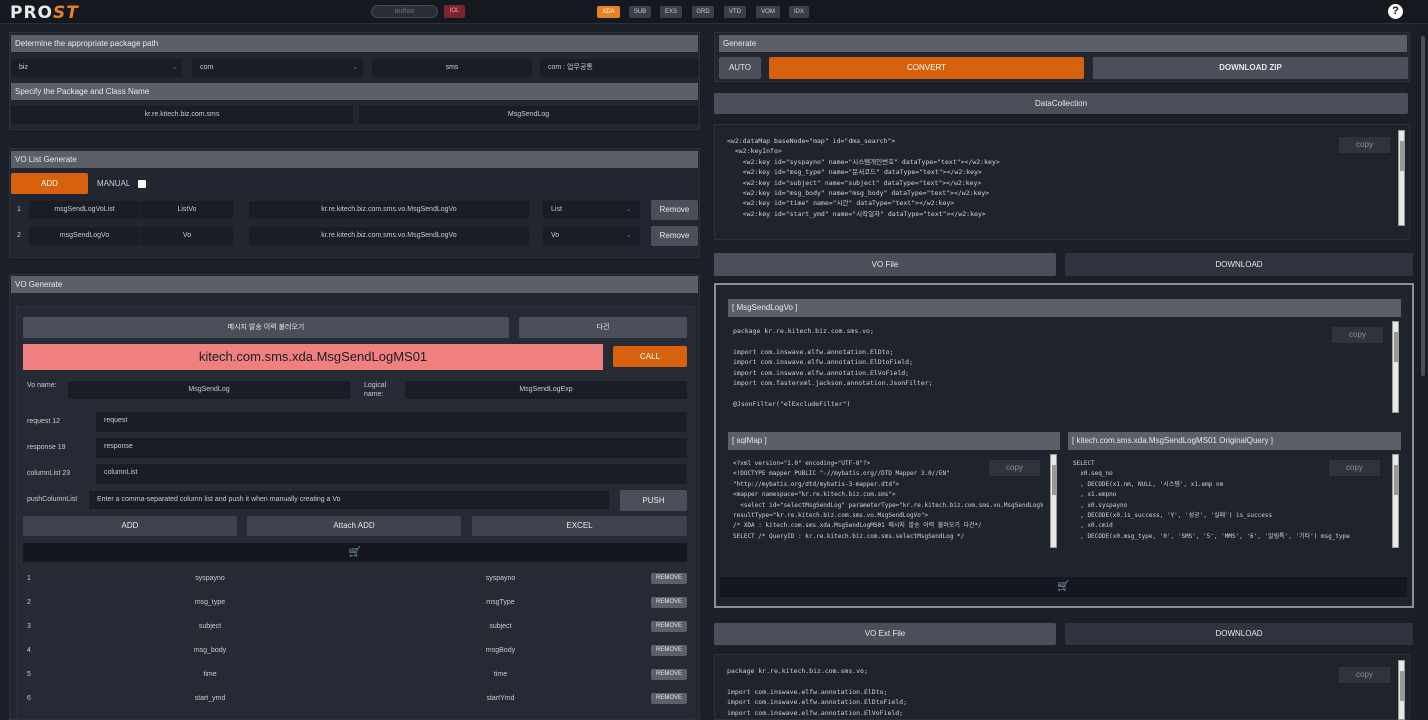 This screenshot has height=720, width=1428. What do you see at coordinates (500, 650) in the screenshot?
I see `column-row-field: msgBody` at bounding box center [500, 650].